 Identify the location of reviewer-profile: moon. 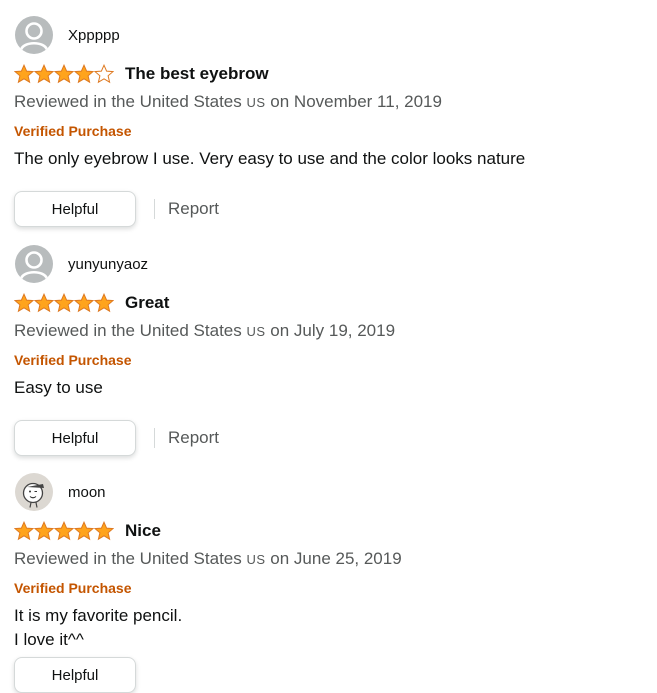
(60, 492).